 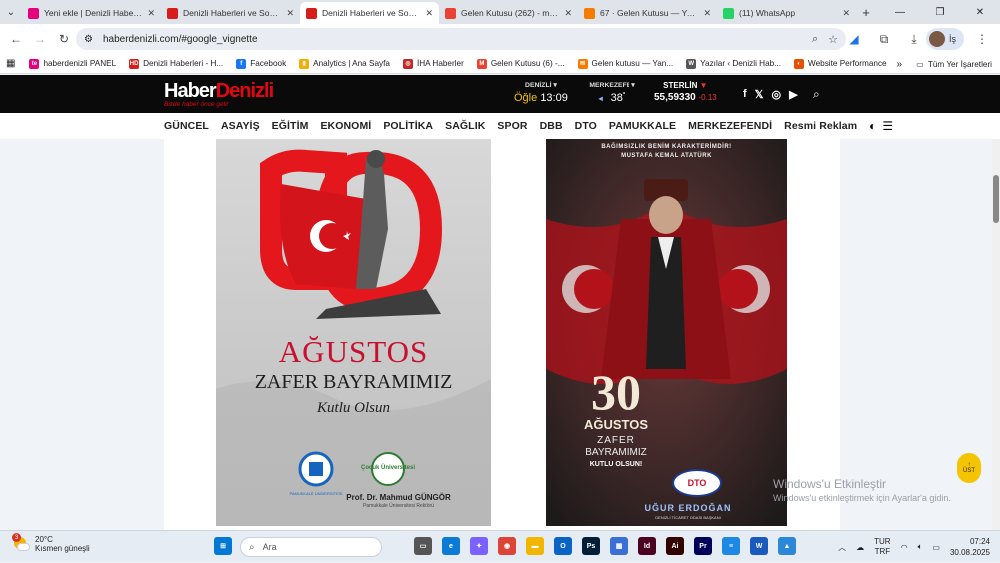 I want to click on word-icon: W, so click(x=759, y=546).